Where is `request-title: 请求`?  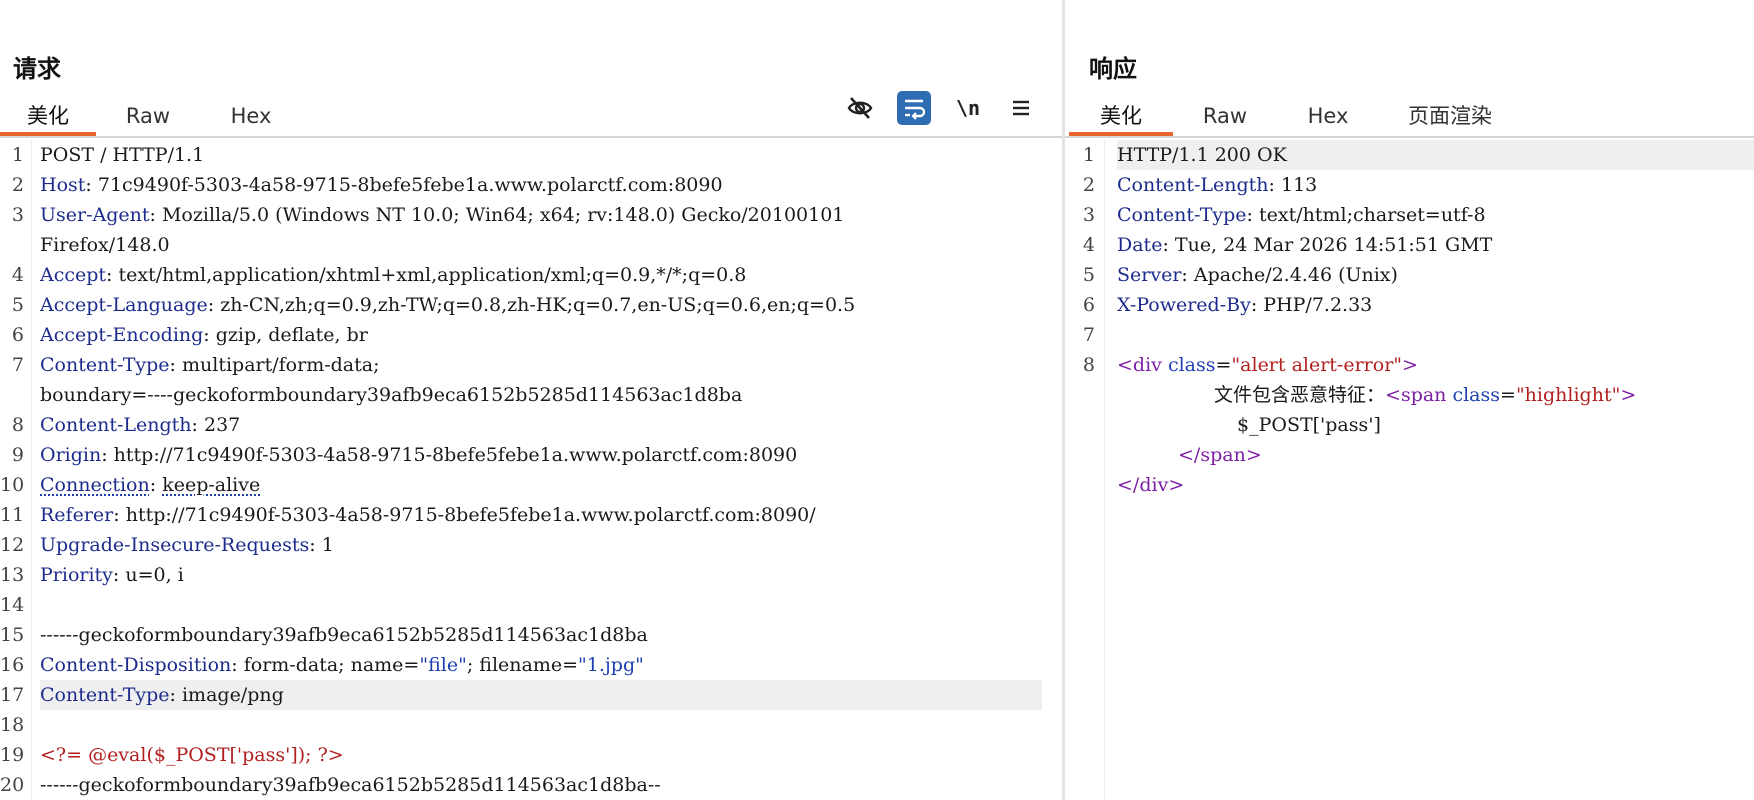 request-title: 请求 is located at coordinates (37, 69).